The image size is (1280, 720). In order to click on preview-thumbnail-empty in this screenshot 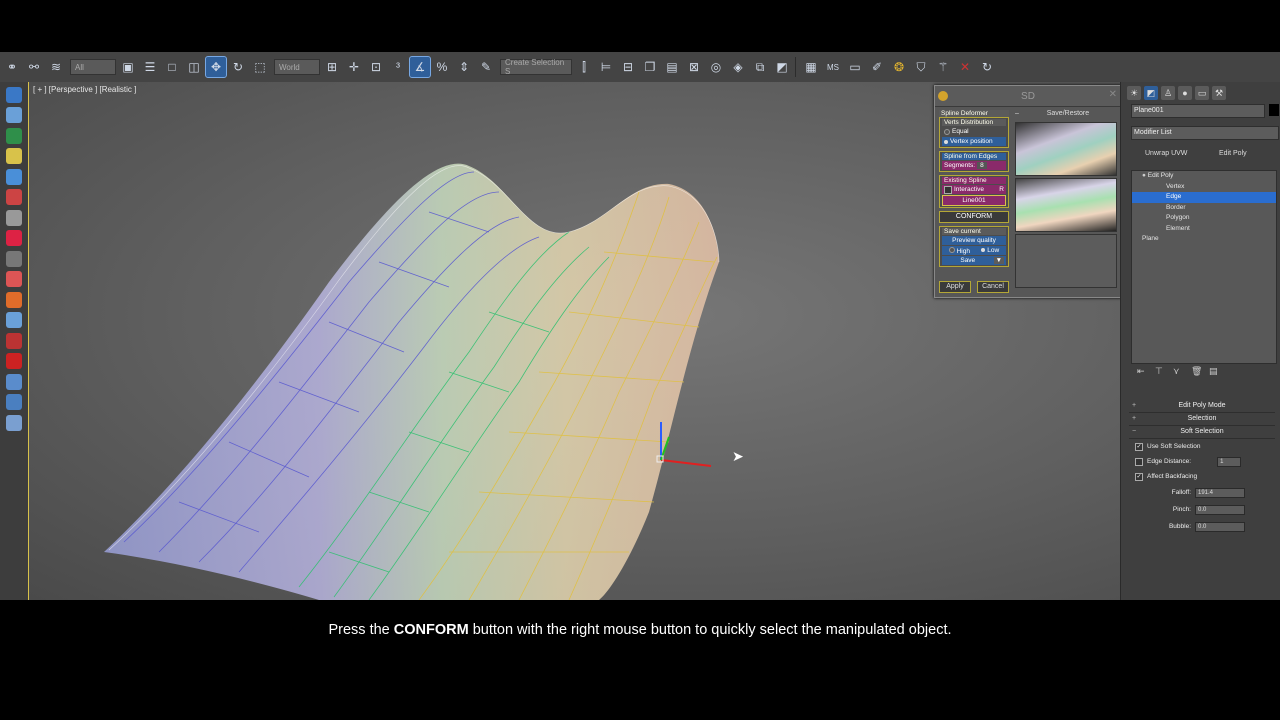, I will do `click(1066, 261)`.